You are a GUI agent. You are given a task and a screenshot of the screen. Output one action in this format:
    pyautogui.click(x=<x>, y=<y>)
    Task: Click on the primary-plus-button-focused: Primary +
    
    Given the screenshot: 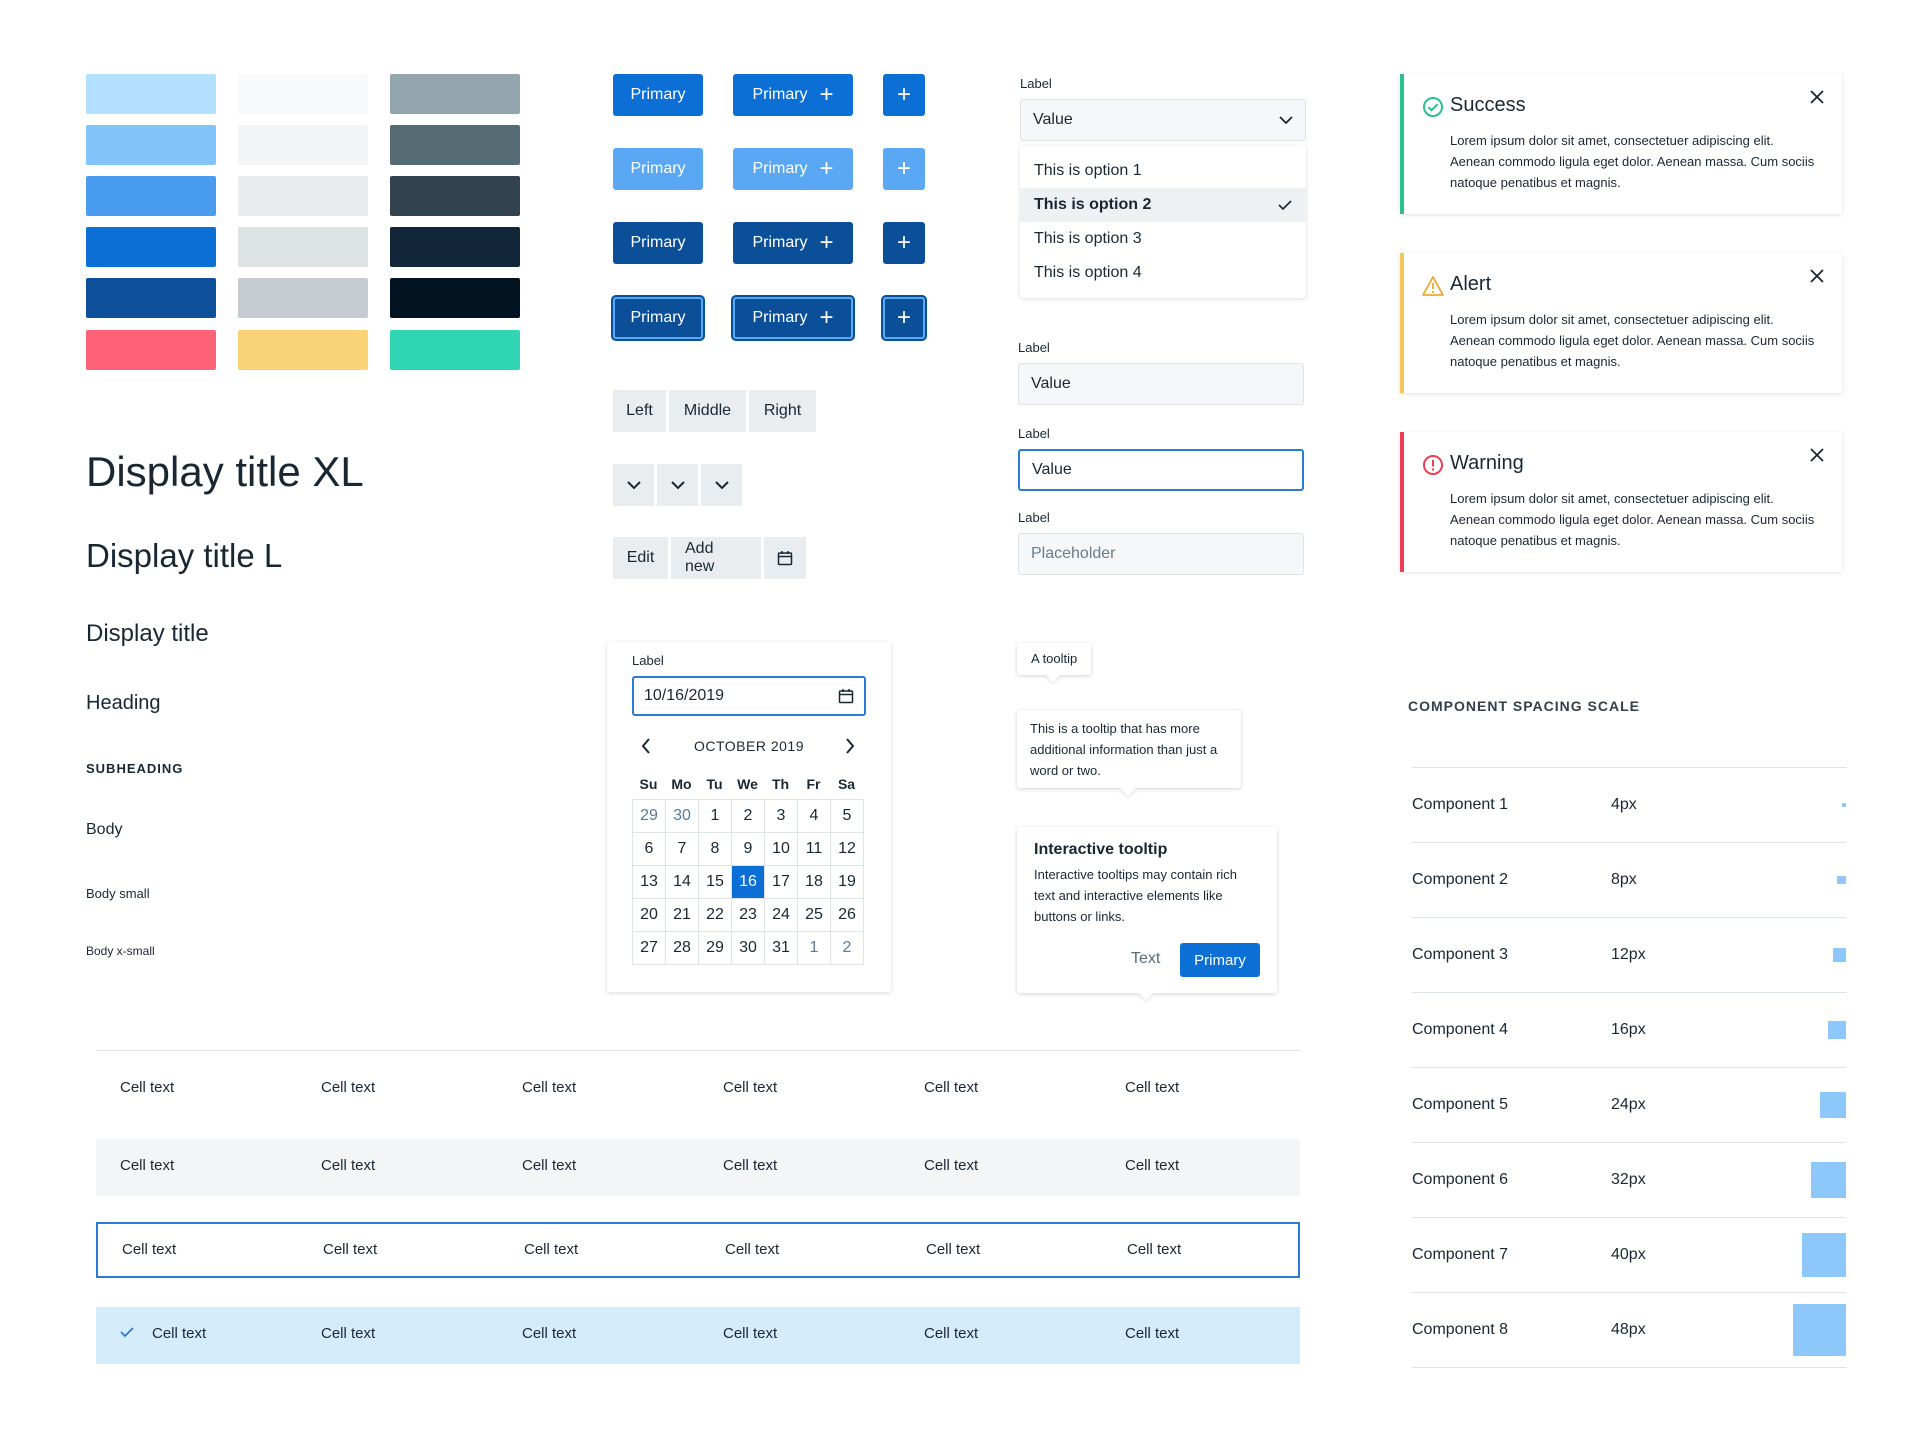 What is the action you would take?
    pyautogui.click(x=793, y=318)
    